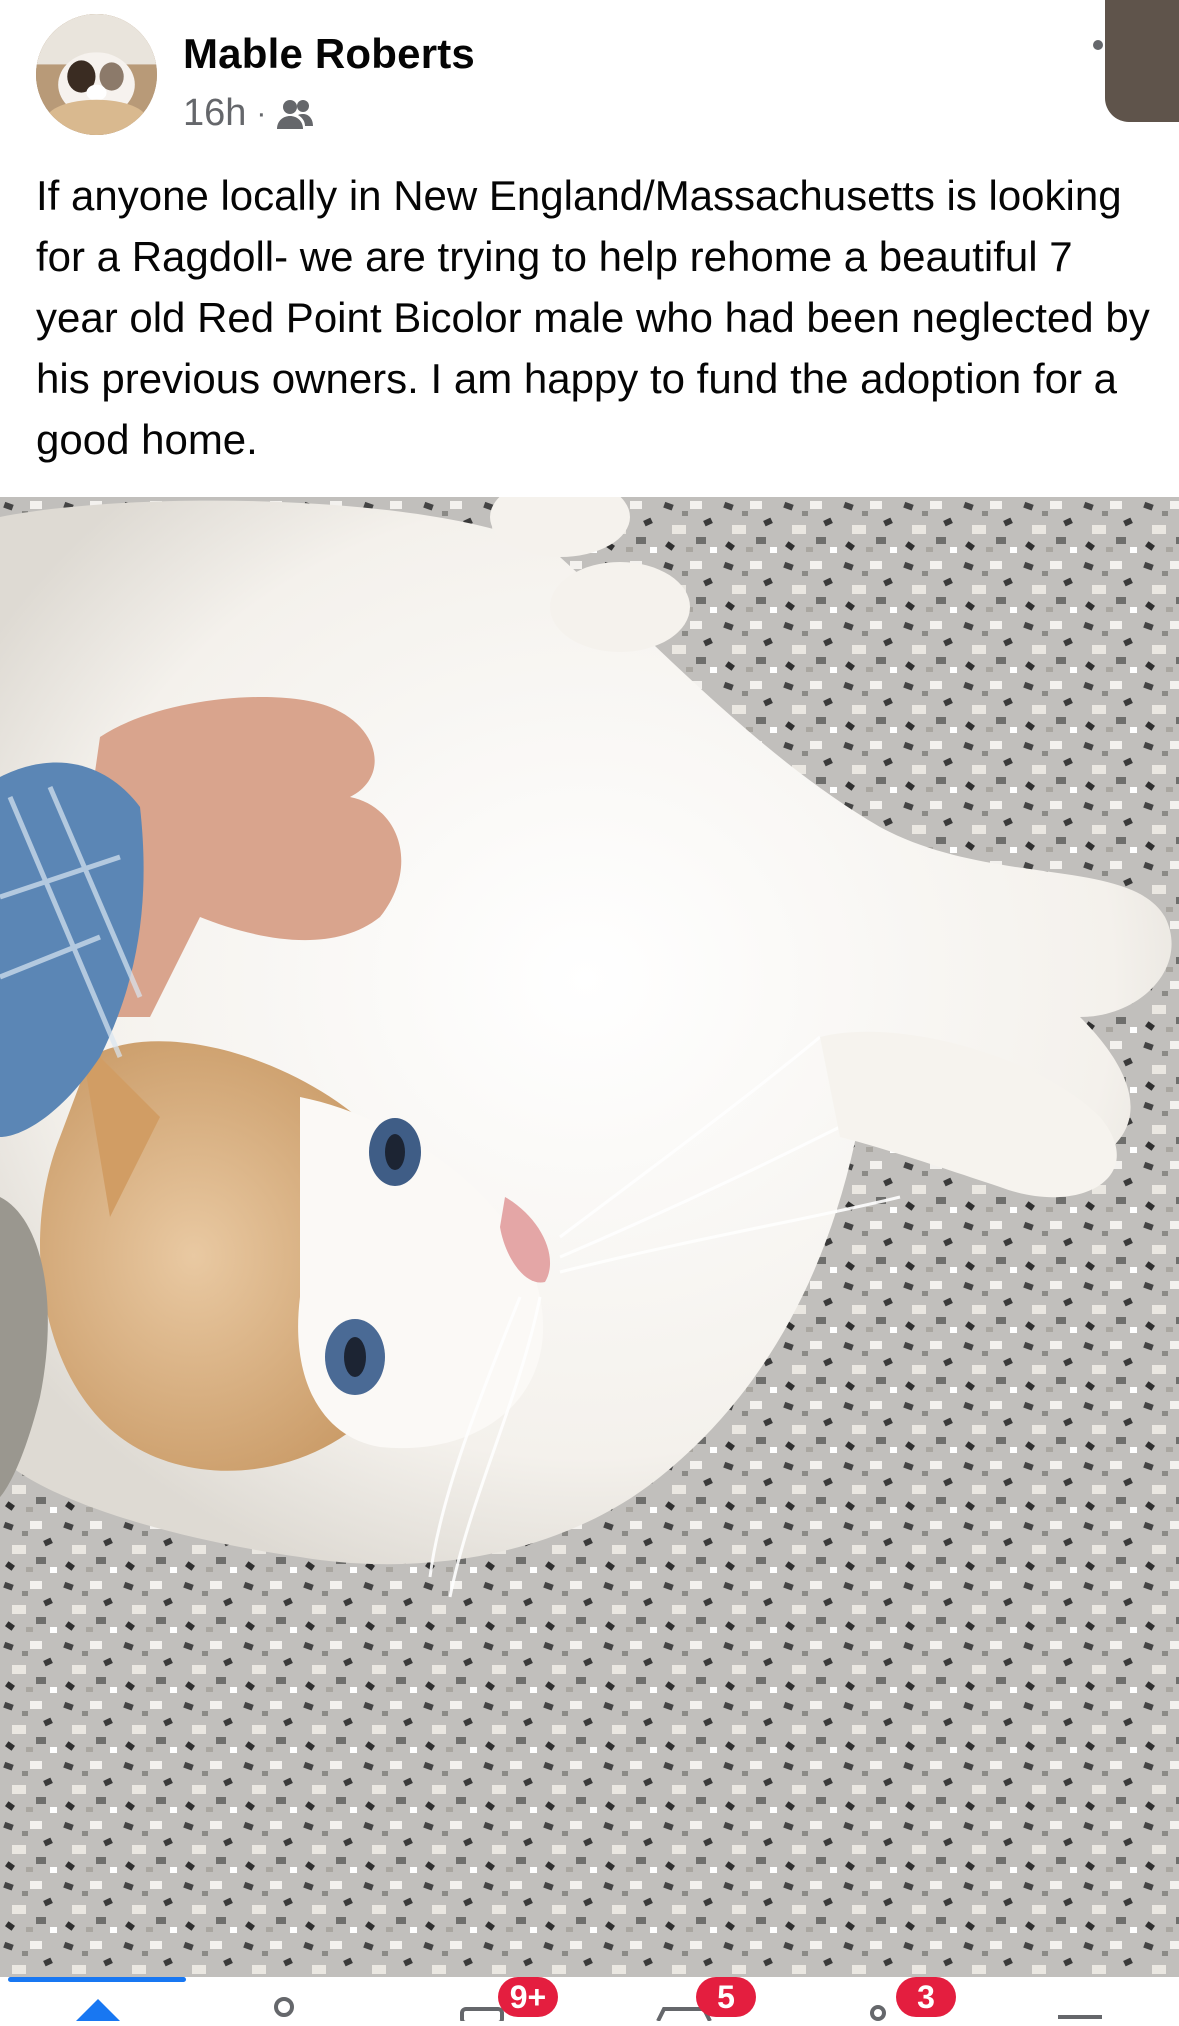  What do you see at coordinates (726, 1997) in the screenshot?
I see `marketplace-badge: 5` at bounding box center [726, 1997].